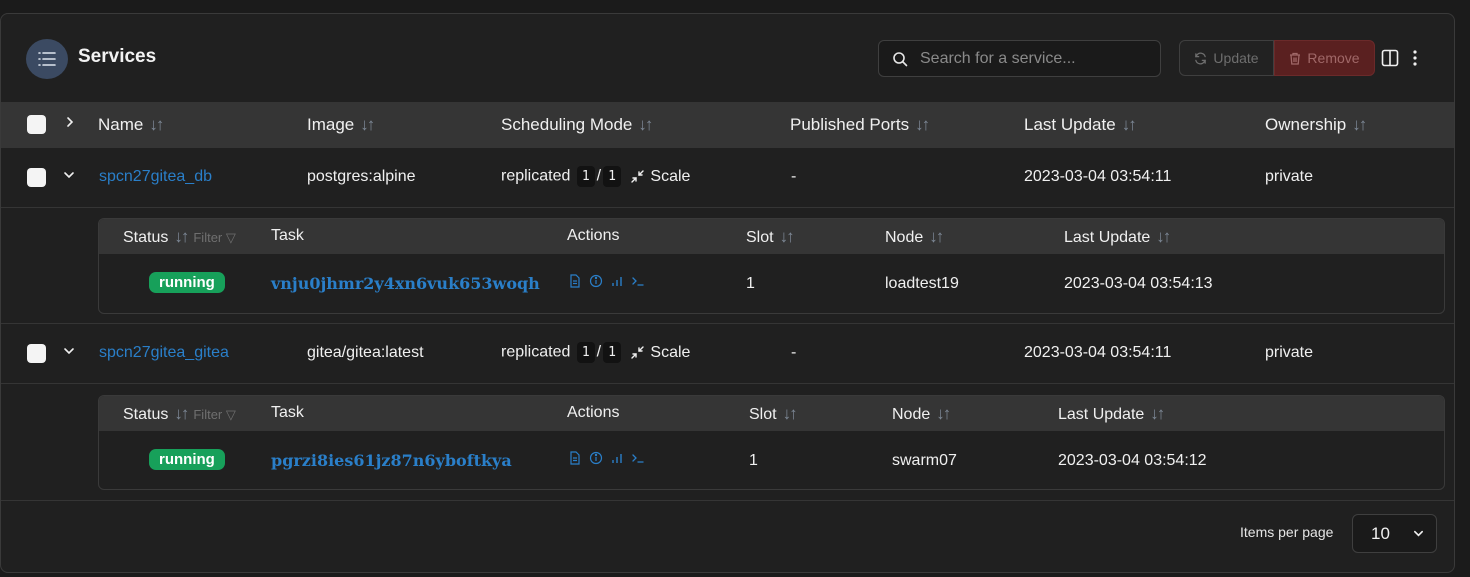  I want to click on task-last-update: 2023-03-04 03:54:13, so click(1138, 283).